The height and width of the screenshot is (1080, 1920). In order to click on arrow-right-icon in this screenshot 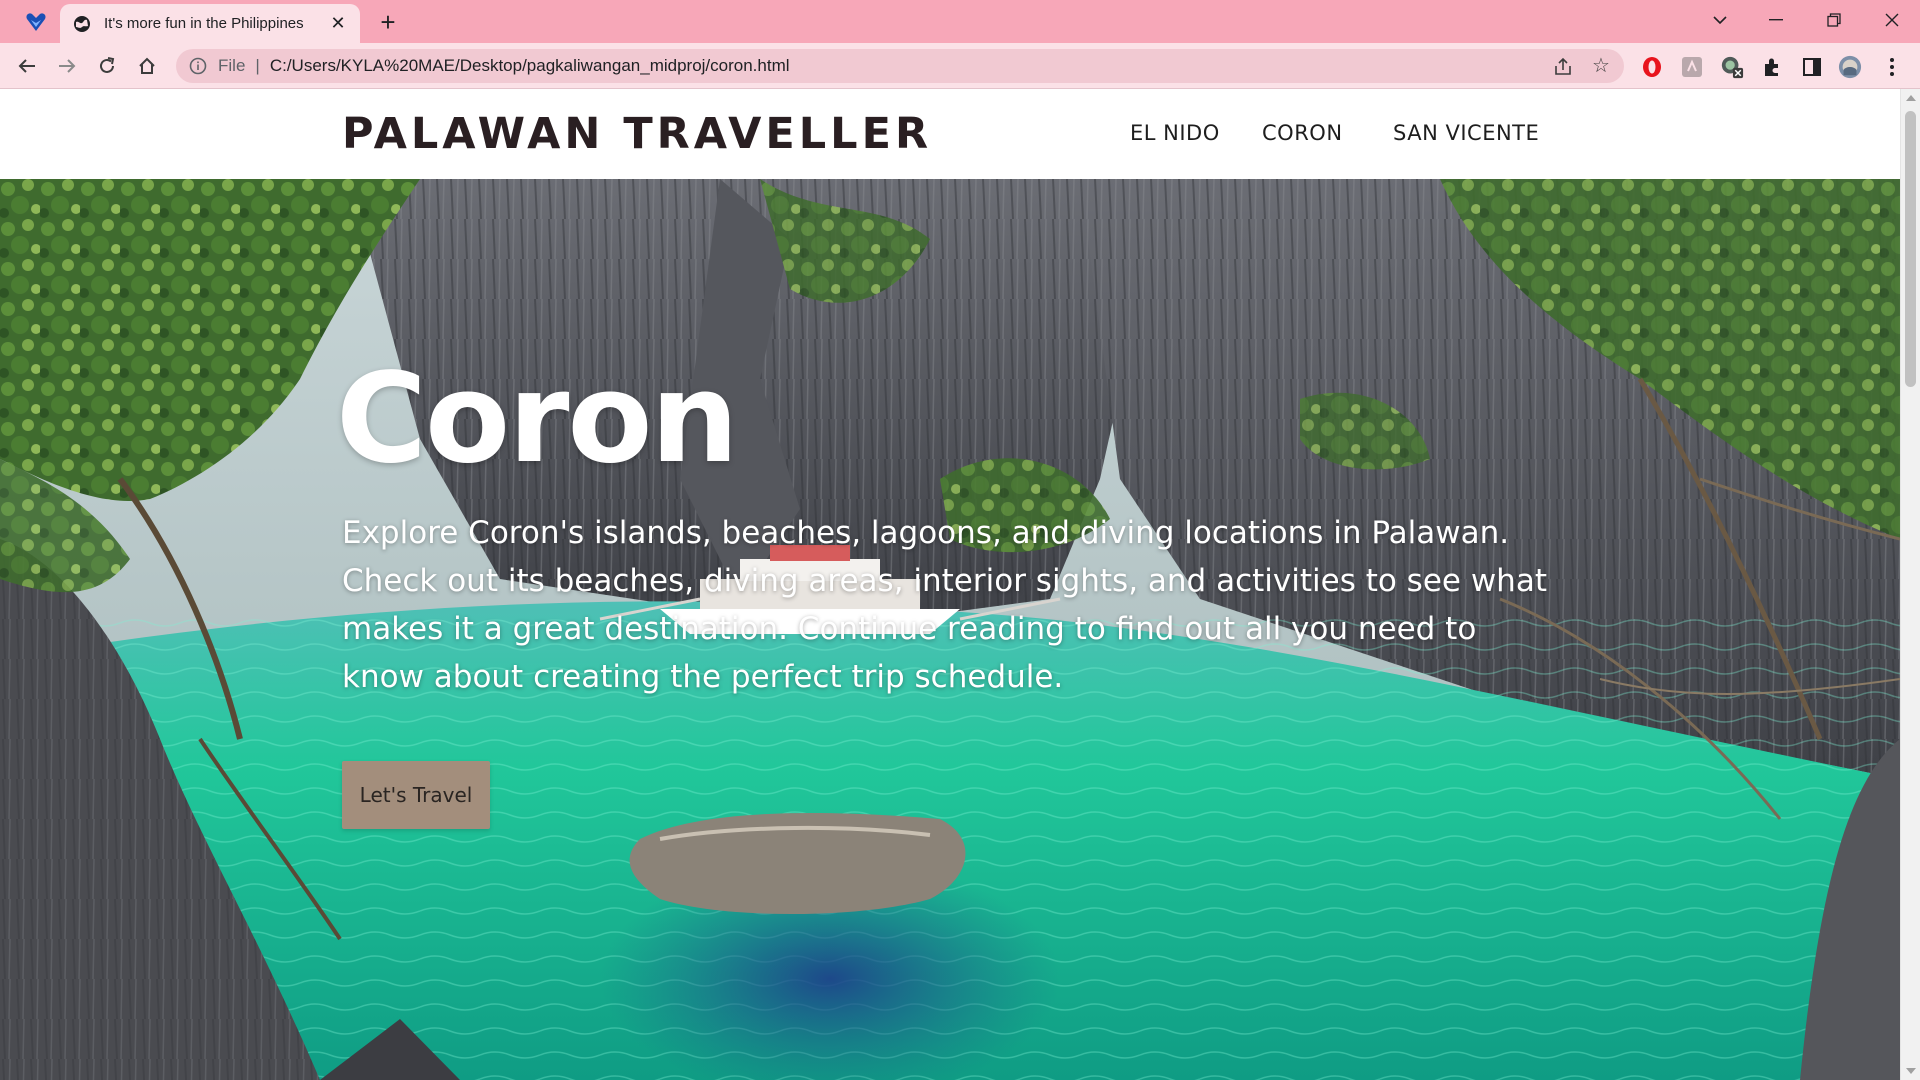, I will do `click(67, 66)`.